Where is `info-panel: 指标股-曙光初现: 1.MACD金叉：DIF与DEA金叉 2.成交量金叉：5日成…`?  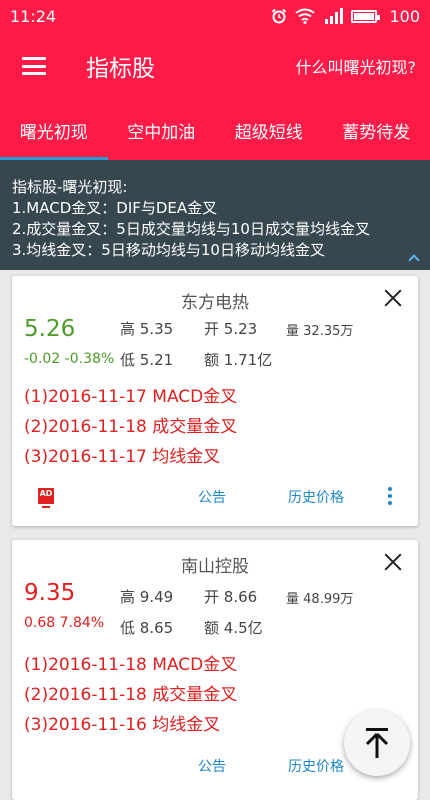
info-panel: 指标股-曙光初现: 1.MACD金叉：DIF与DEA金叉 2.成交量金叉：5日成… is located at coordinates (215, 215).